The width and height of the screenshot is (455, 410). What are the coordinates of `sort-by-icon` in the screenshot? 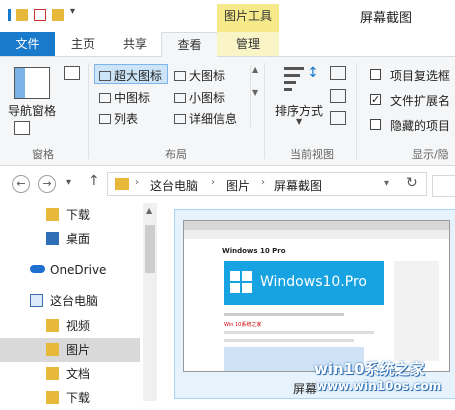 It's located at (294, 81).